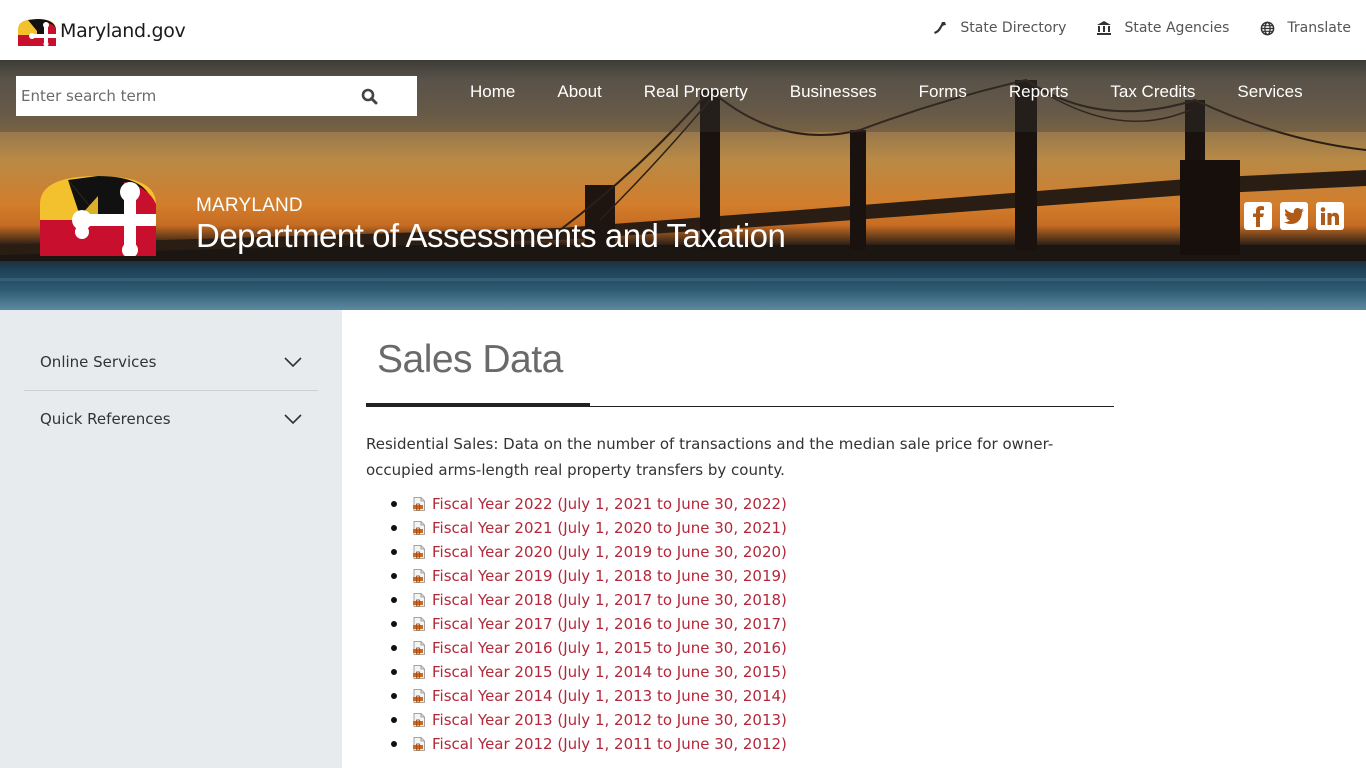 The height and width of the screenshot is (768, 1366). Describe the element at coordinates (491, 235) in the screenshot. I see `agency-name: Department of Assessments and Taxation` at that location.